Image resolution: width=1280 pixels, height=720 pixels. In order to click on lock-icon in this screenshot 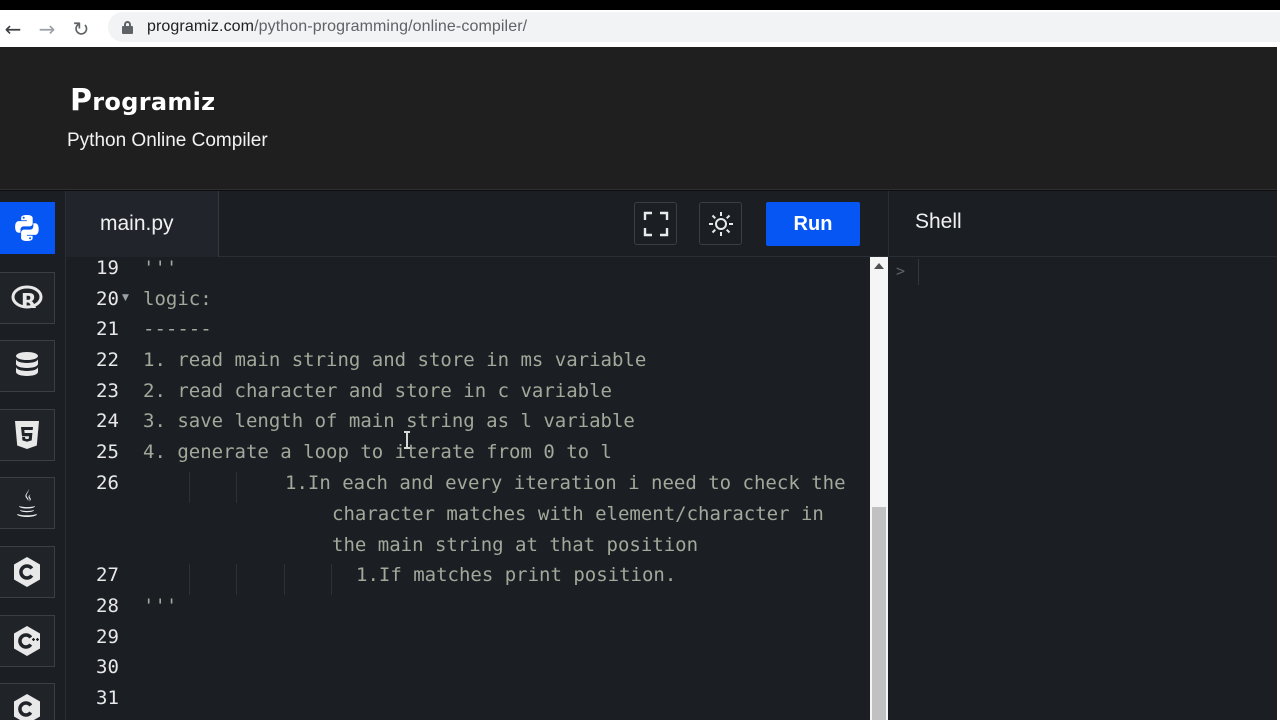, I will do `click(127, 27)`.